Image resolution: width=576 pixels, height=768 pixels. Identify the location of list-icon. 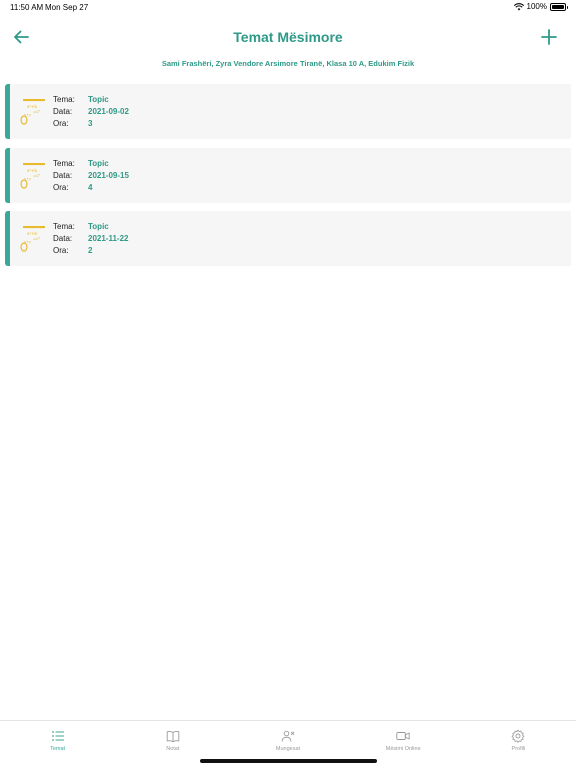
(57, 736).